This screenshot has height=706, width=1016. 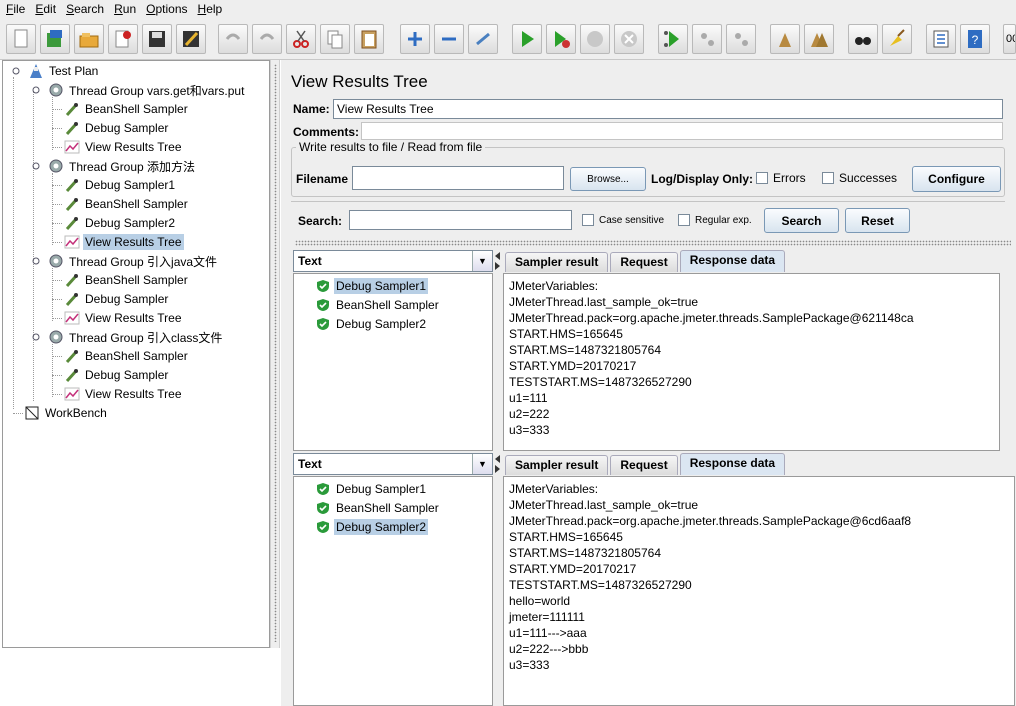 What do you see at coordinates (267, 39) in the screenshot?
I see `redo-icon` at bounding box center [267, 39].